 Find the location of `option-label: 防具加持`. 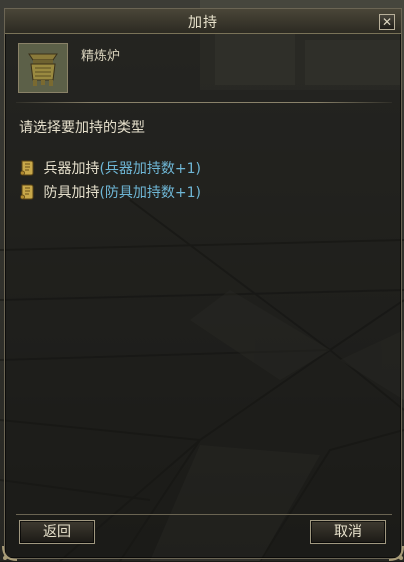

option-label: 防具加持 is located at coordinates (71, 193).